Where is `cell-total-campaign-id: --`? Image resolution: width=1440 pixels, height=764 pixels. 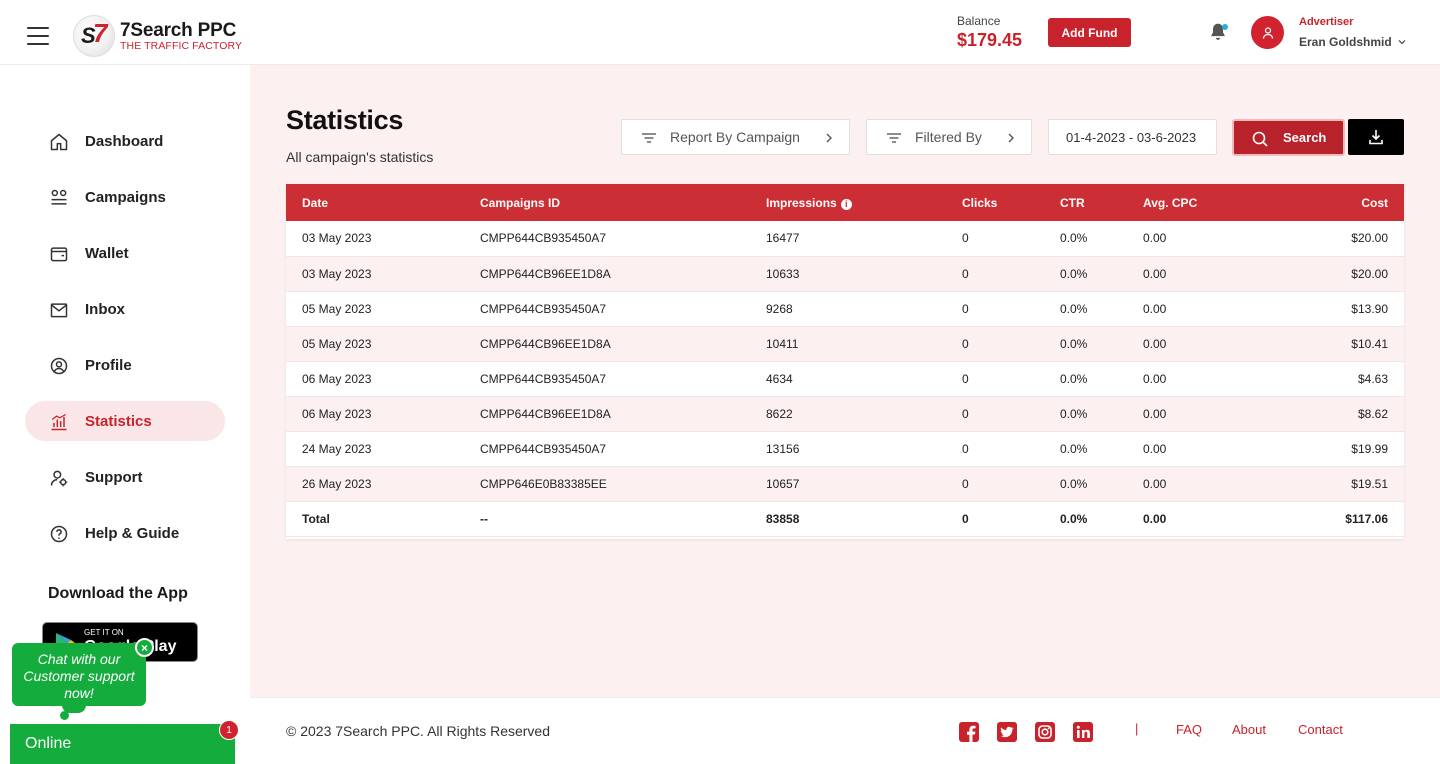
cell-total-campaign-id: -- is located at coordinates (623, 519).